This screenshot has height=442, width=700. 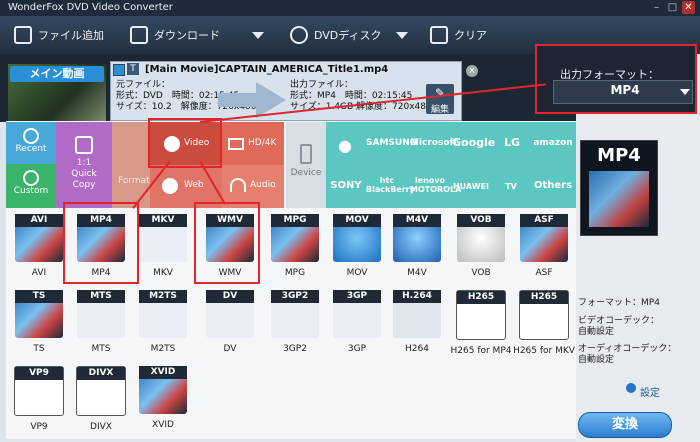 What do you see at coordinates (544, 246) in the screenshot?
I see `format-asf: ASF ASF` at bounding box center [544, 246].